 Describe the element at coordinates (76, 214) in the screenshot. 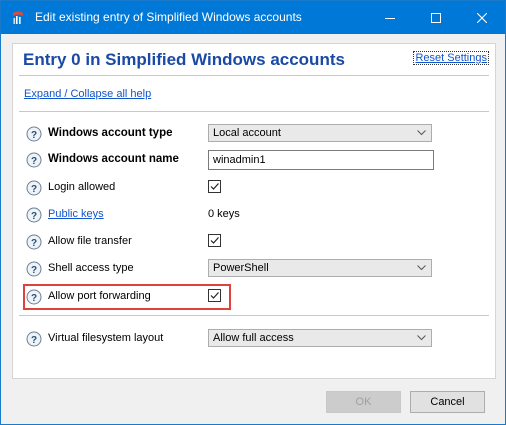

I see `public-keys-link: Public keys` at that location.